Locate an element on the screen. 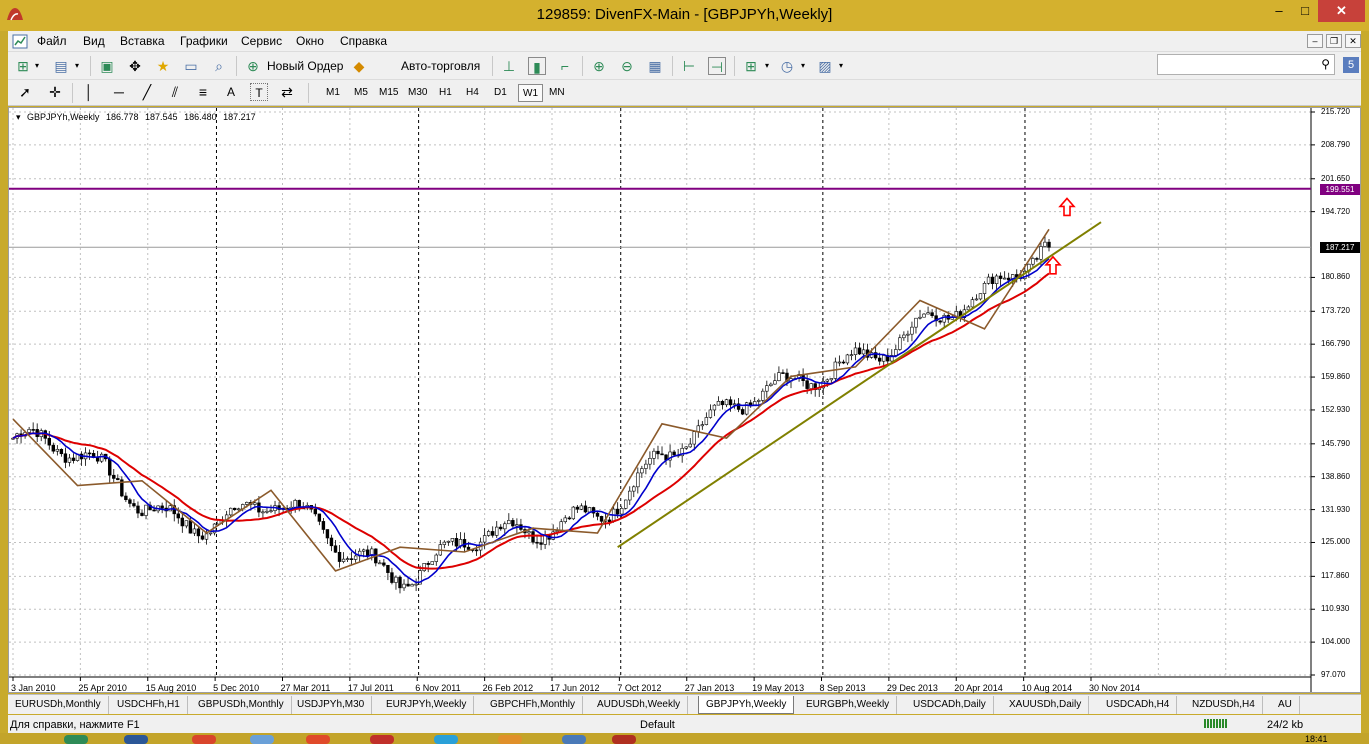 This screenshot has width=1369, height=744. symbol-tab: AU is located at coordinates (1285, 705).